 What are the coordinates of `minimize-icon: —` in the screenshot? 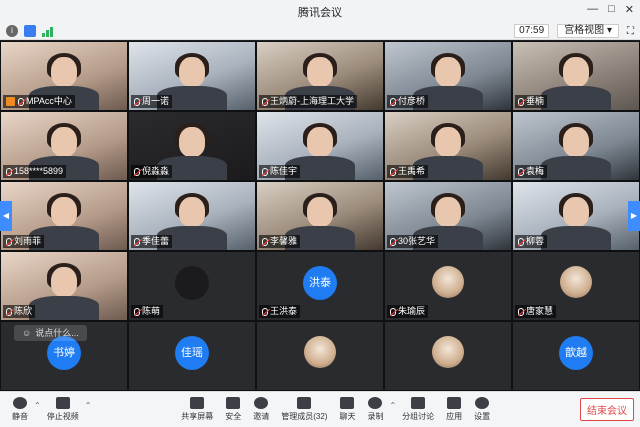 It's located at (592, 9).